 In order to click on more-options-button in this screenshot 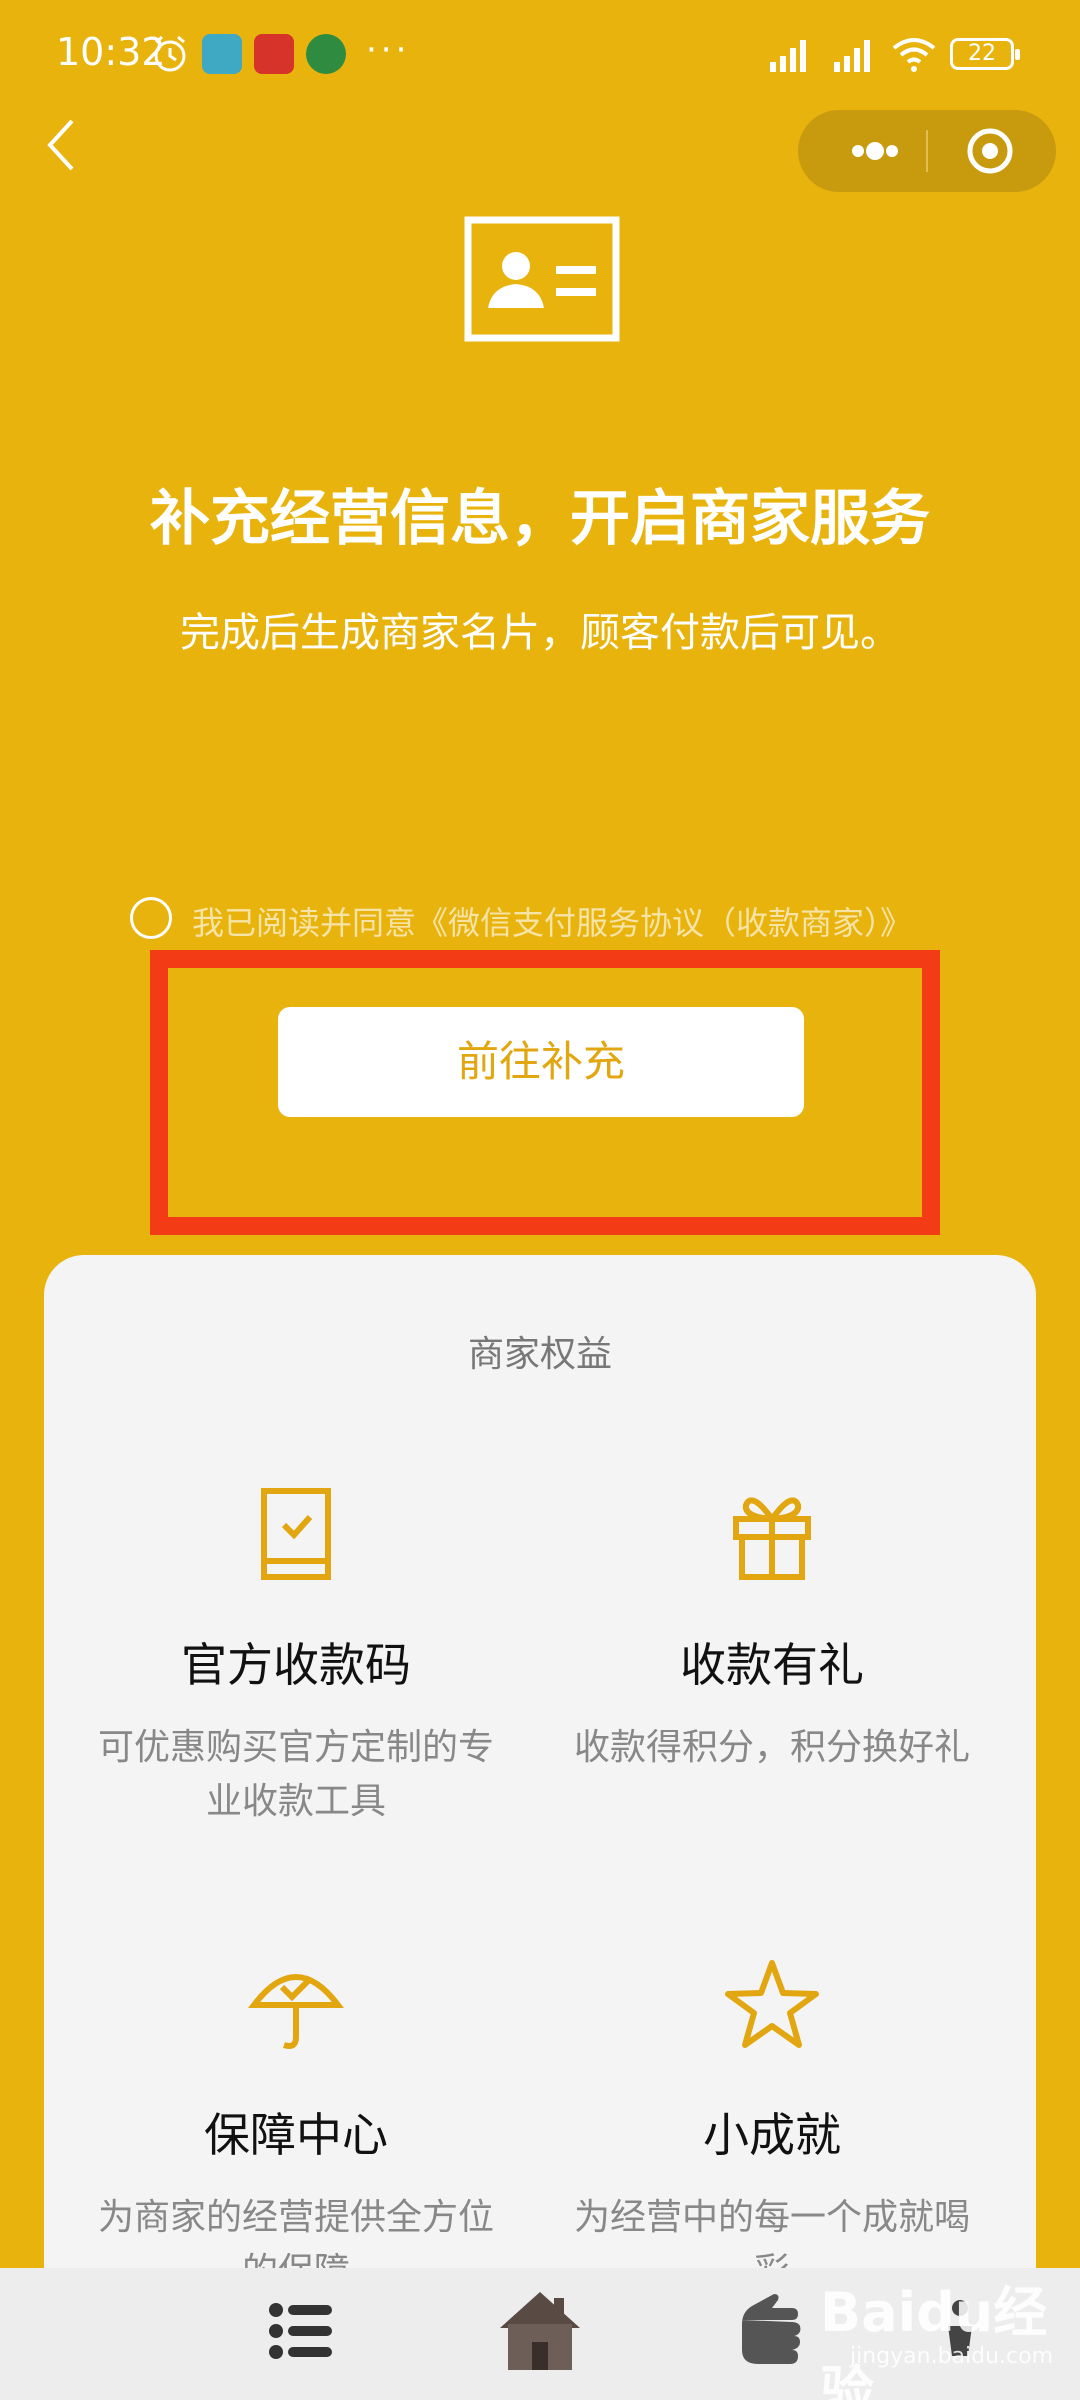, I will do `click(873, 151)`.